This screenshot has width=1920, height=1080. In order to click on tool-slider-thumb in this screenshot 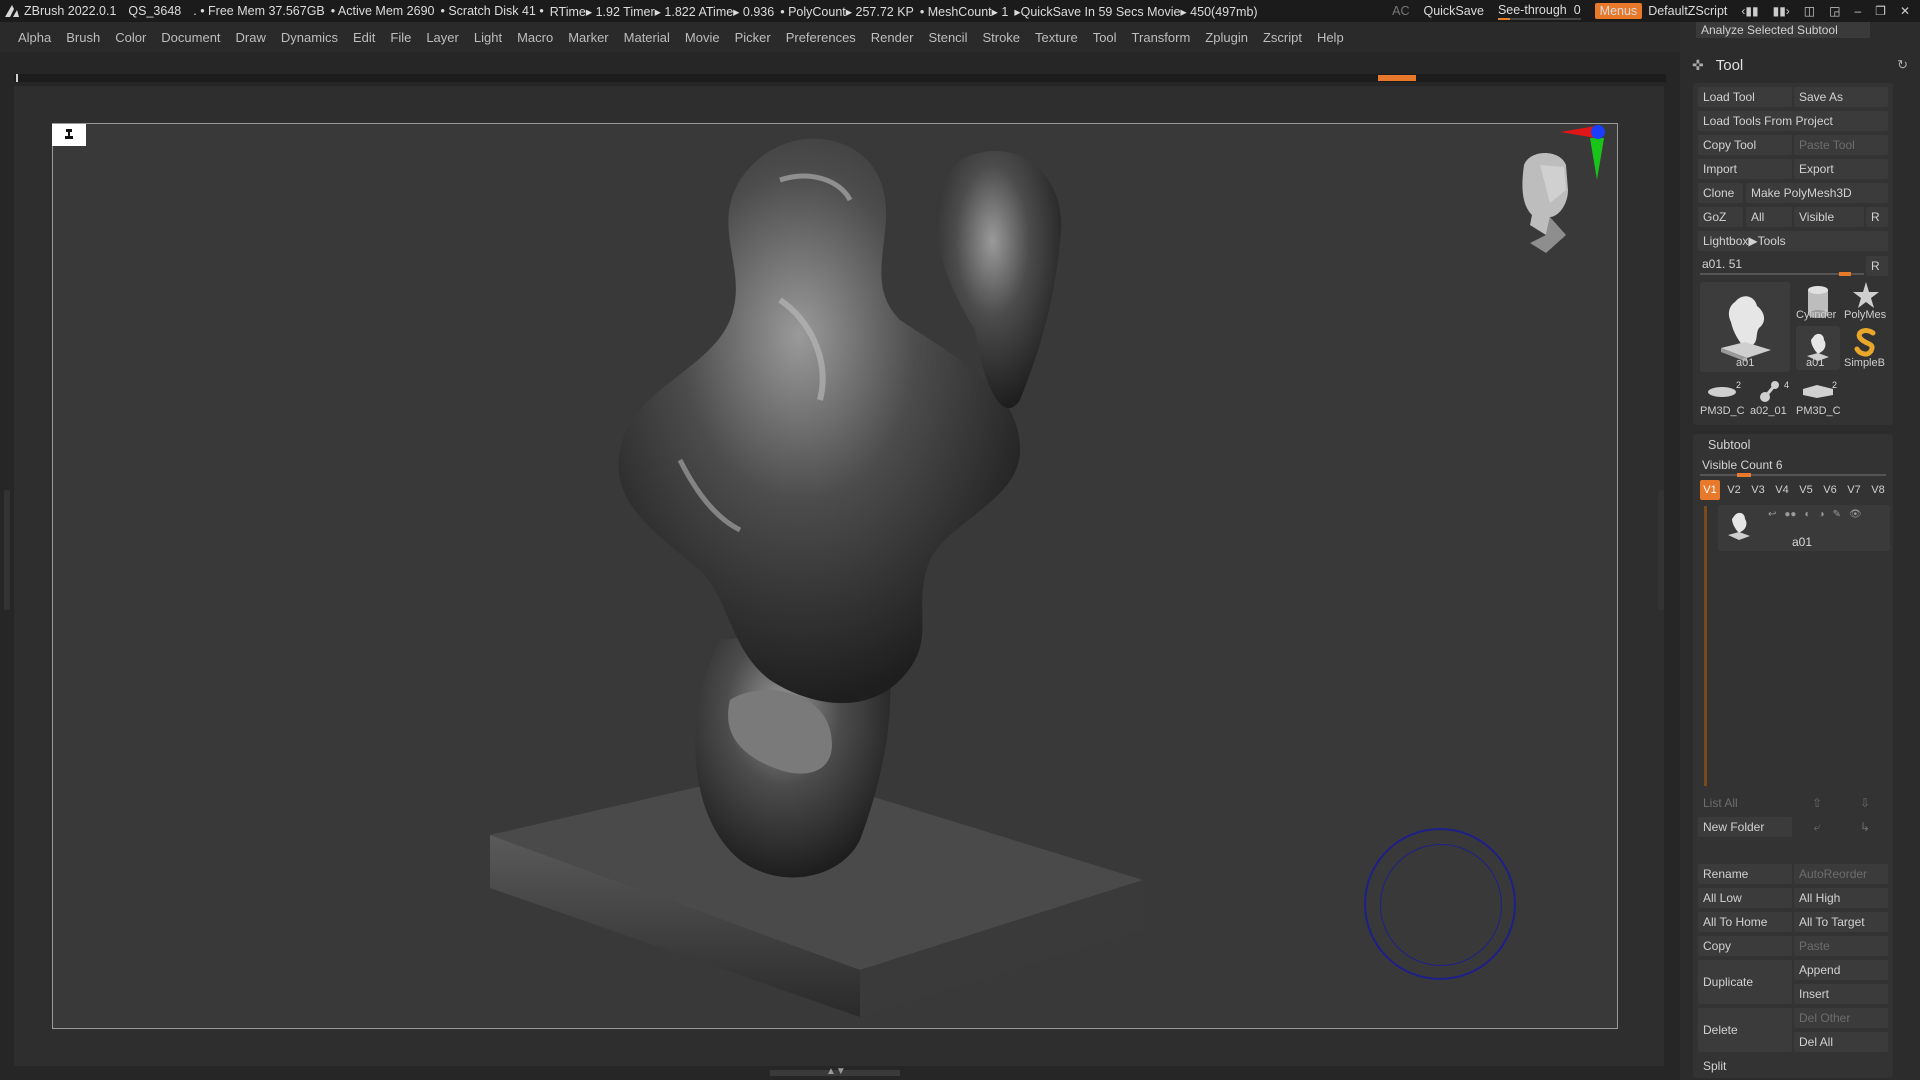, I will do `click(1844, 274)`.